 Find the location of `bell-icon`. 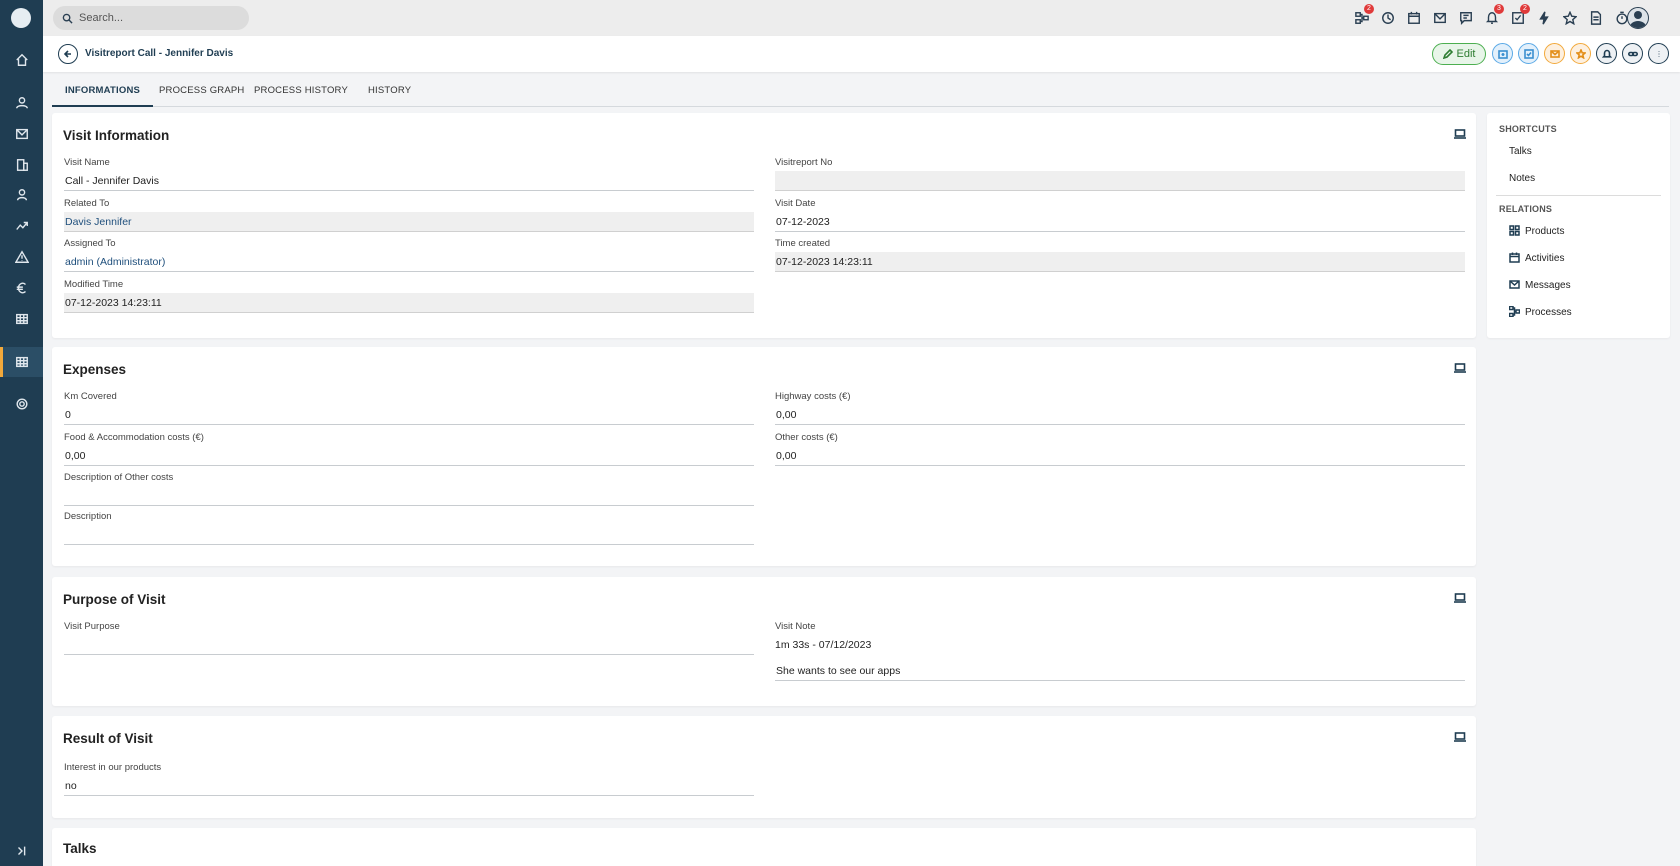

bell-icon is located at coordinates (1606, 53).